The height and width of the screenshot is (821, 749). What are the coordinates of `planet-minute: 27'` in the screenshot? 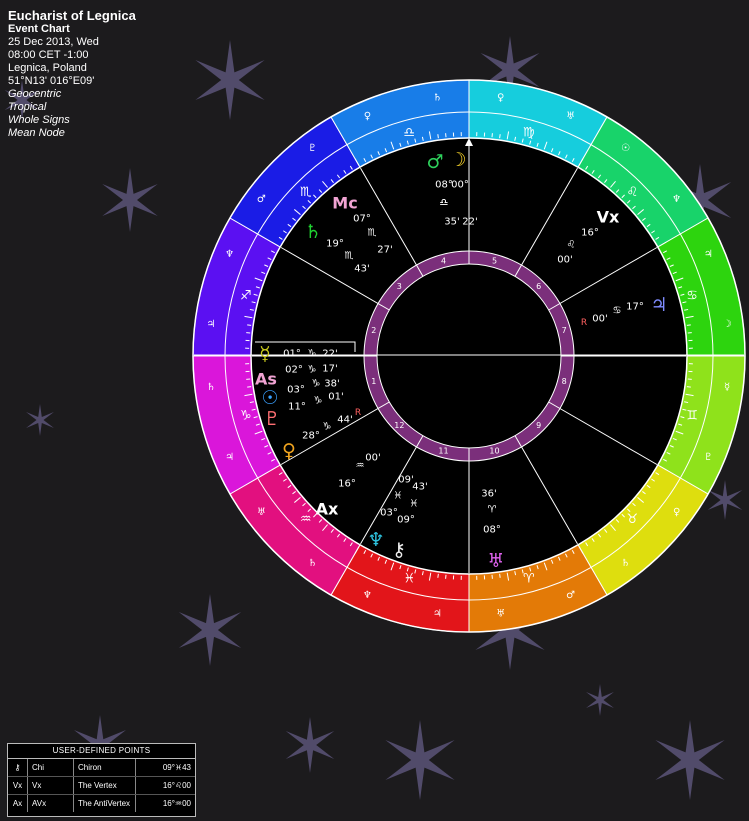 It's located at (384, 250).